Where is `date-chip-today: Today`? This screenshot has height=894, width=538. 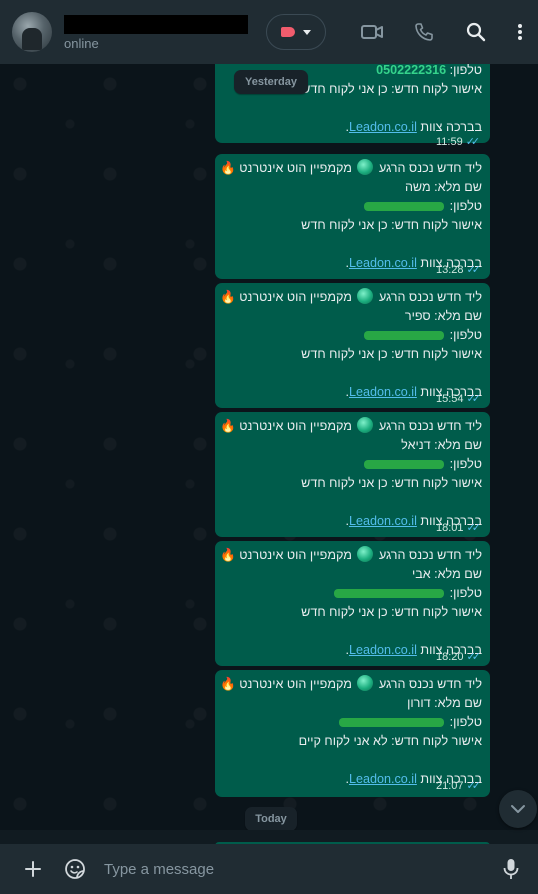 date-chip-today: Today is located at coordinates (271, 818).